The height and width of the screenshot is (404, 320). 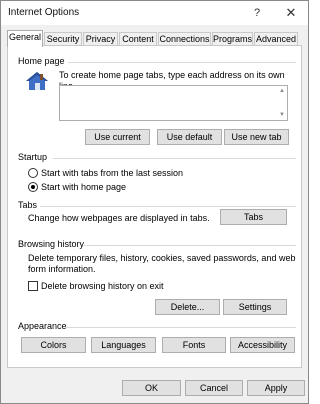 I want to click on start-home-page-label: Start with home page, so click(x=83, y=187).